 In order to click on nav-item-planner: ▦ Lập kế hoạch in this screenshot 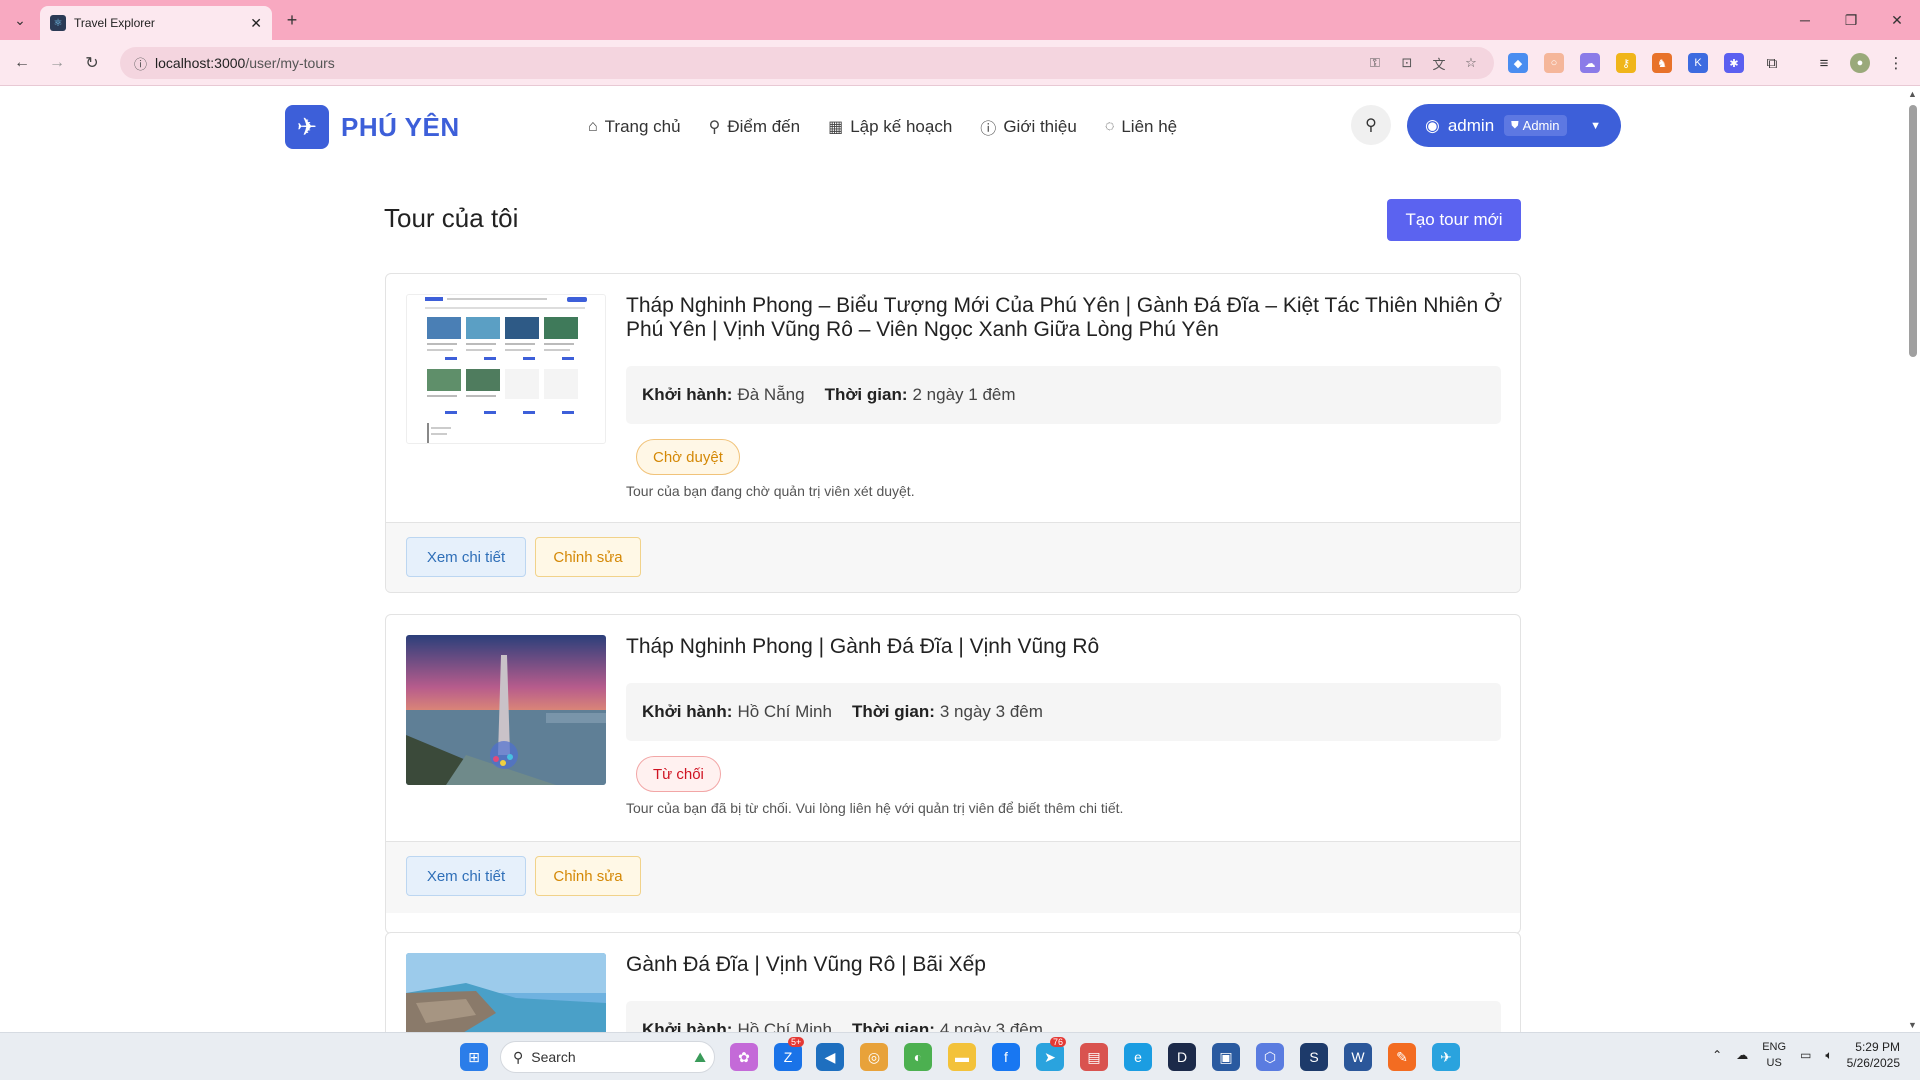, I will do `click(890, 127)`.